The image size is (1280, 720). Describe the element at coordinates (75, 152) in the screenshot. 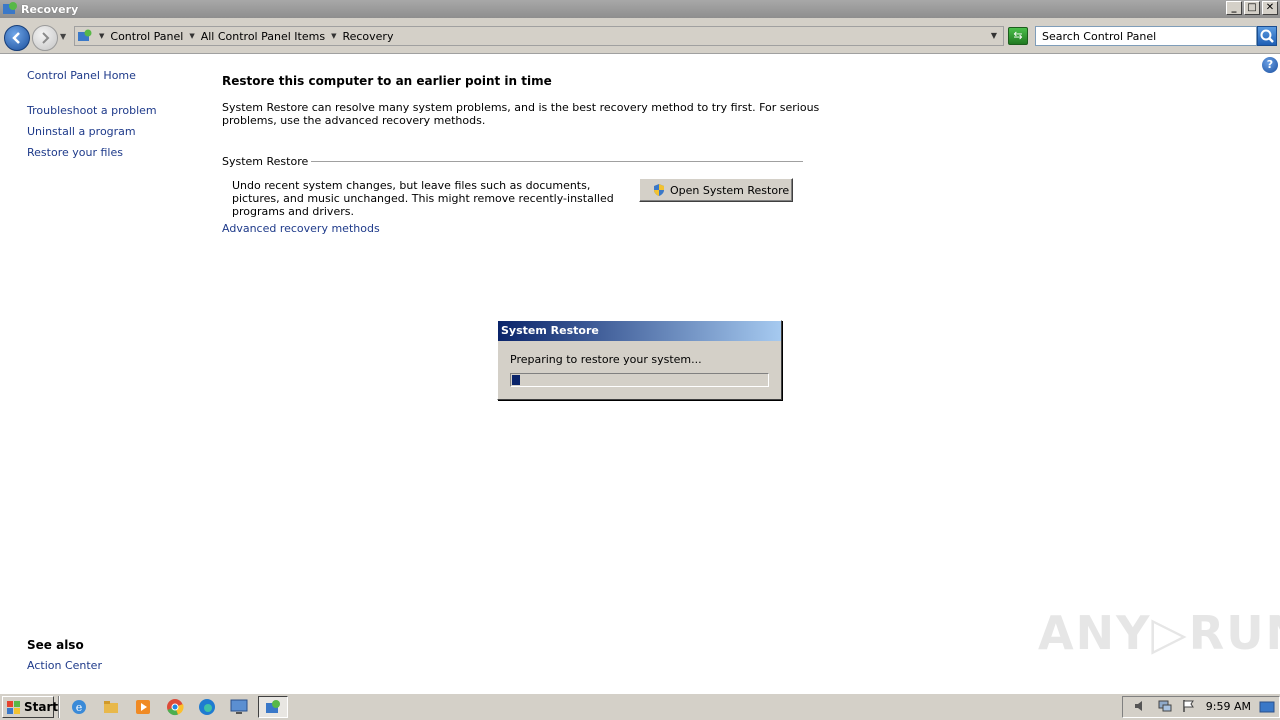

I see `sidebar-link-restore-files: Restore your files` at that location.